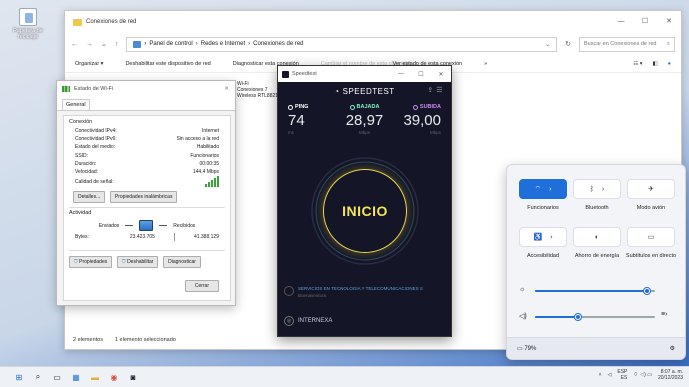 The width and height of the screenshot is (689, 387). Describe the element at coordinates (109, 225) in the screenshot. I see `sent-label: Enviados` at that location.